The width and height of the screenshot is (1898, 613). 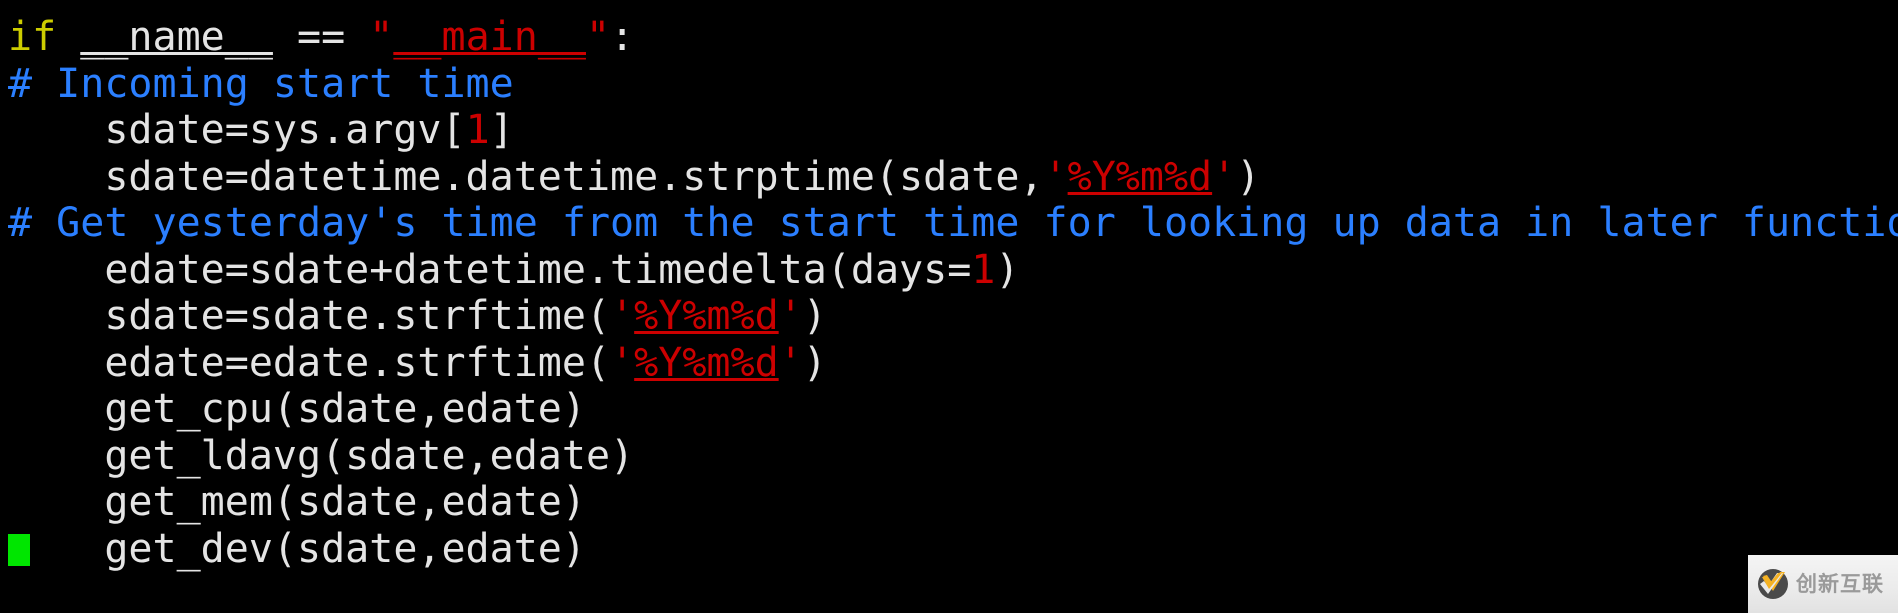 I want to click on code-token: ], so click(x=501, y=130).